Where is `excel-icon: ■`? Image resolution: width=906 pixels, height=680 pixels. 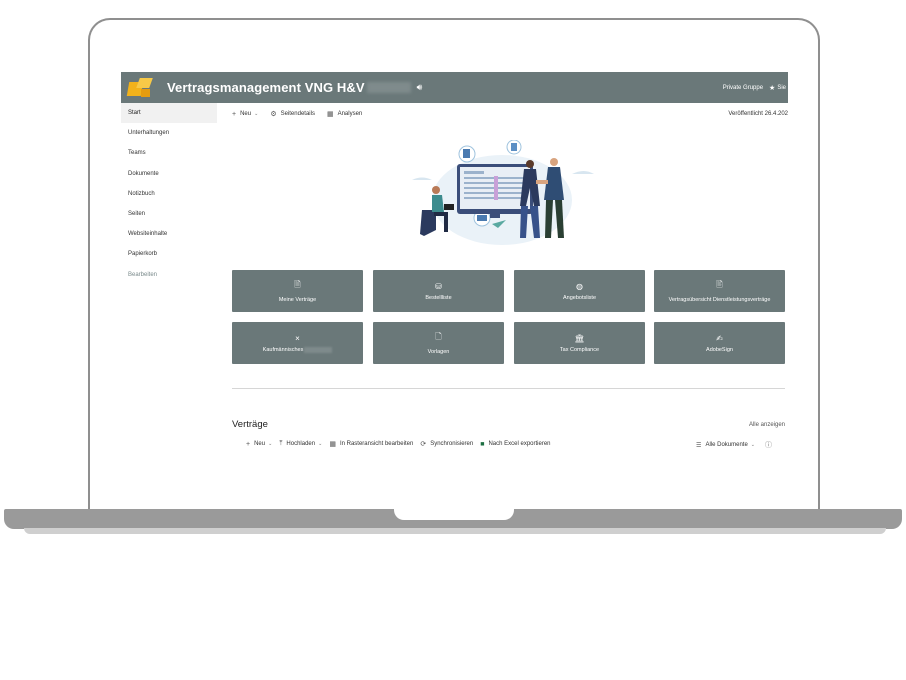
excel-icon: ■ is located at coordinates (482, 444).